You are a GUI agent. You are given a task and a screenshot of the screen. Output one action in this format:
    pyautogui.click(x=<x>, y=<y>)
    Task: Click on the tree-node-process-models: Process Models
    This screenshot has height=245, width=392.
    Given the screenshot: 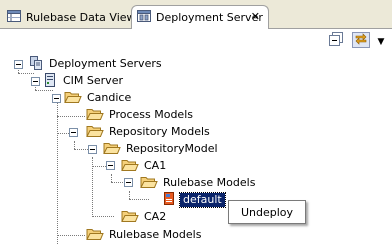 What is the action you would take?
    pyautogui.click(x=139, y=115)
    